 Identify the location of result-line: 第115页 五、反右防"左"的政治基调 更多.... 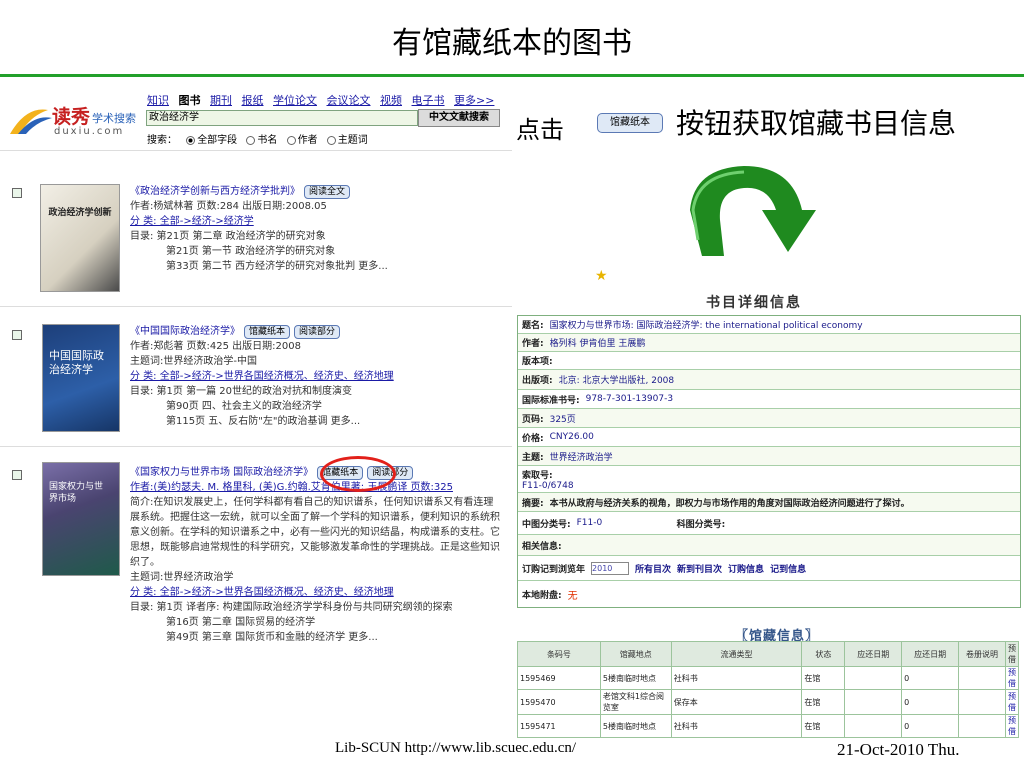
(263, 421).